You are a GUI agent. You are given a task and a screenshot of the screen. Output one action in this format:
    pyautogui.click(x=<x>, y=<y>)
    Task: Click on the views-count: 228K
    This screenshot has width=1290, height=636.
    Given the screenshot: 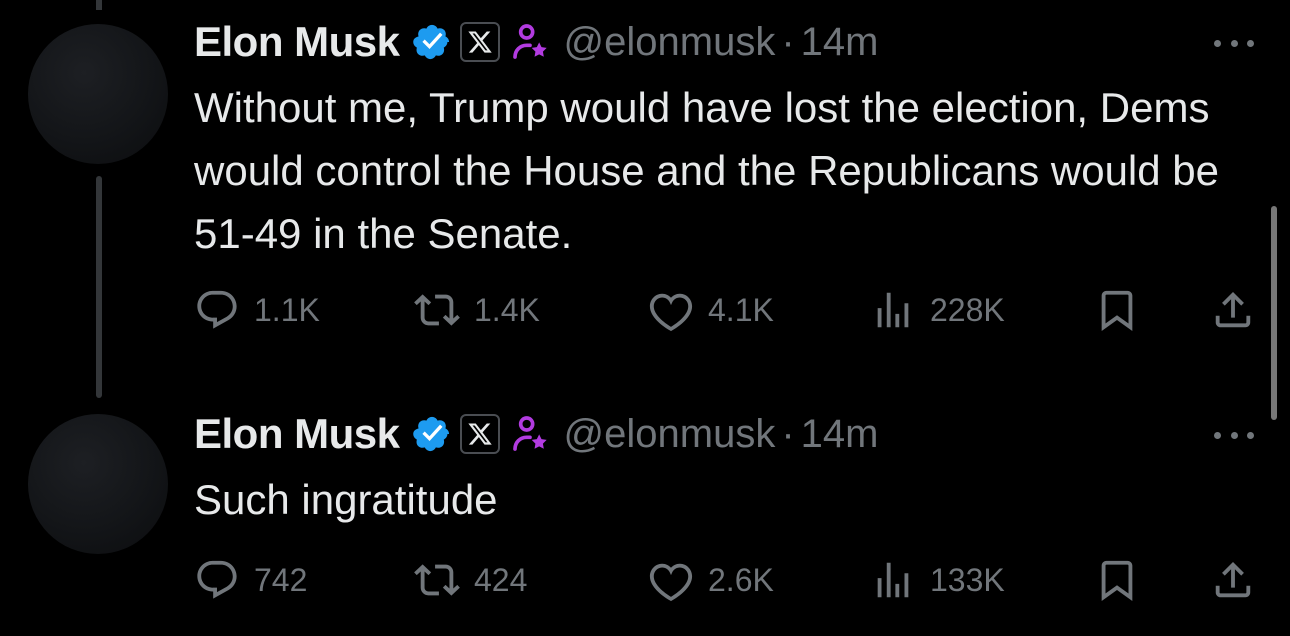 What is the action you would take?
    pyautogui.click(x=967, y=309)
    